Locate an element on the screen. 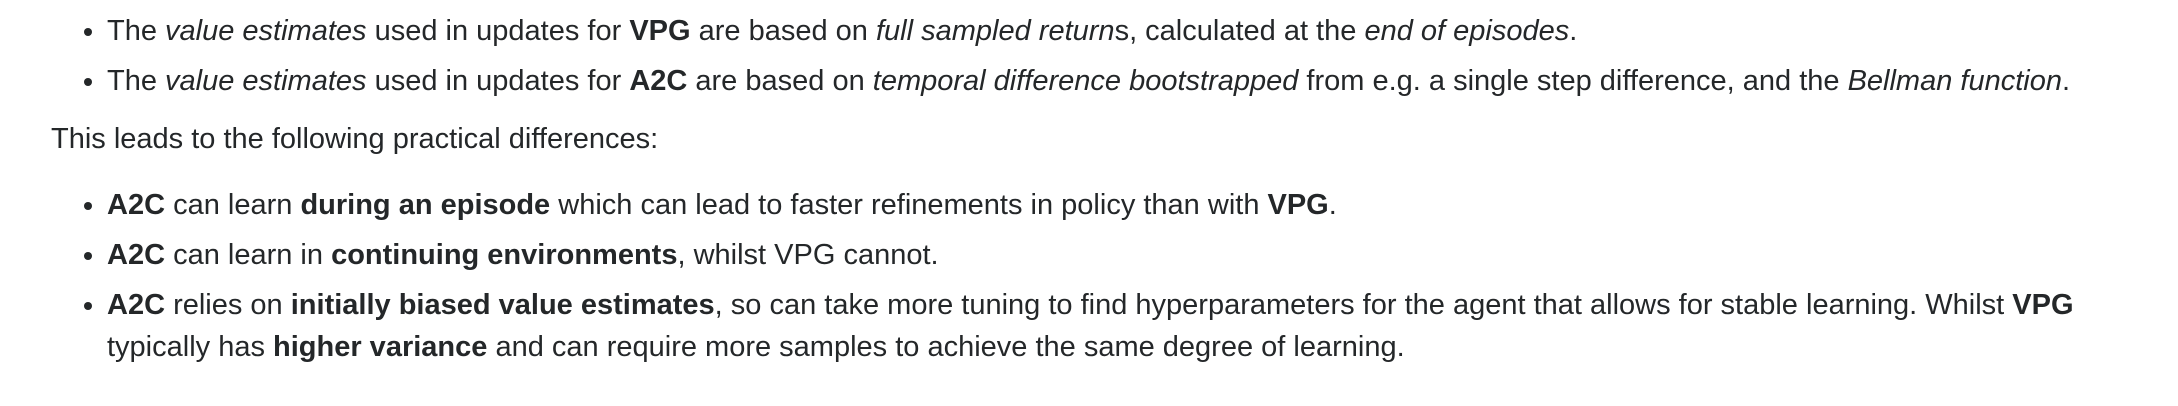 This screenshot has width=2178, height=406. italic-text: full sampled return is located at coordinates (995, 31).